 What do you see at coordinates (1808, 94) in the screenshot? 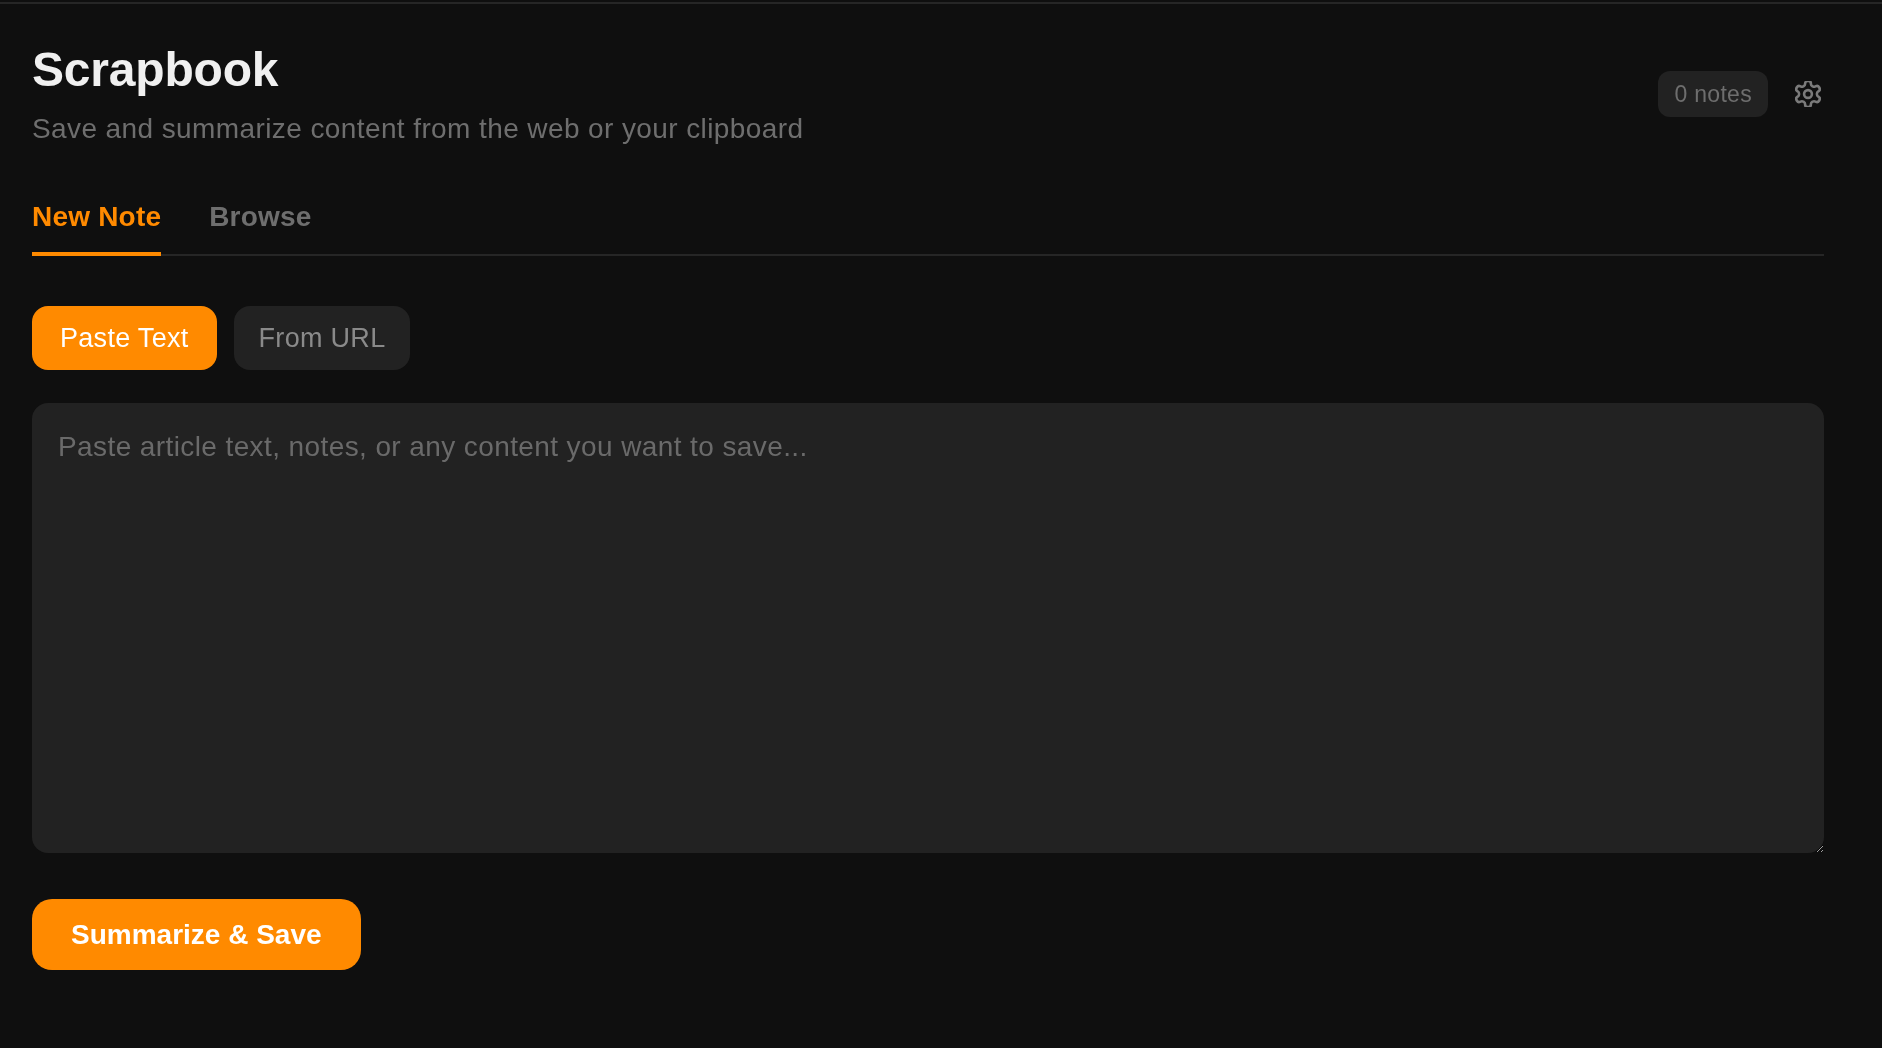
I see `settings-icon` at bounding box center [1808, 94].